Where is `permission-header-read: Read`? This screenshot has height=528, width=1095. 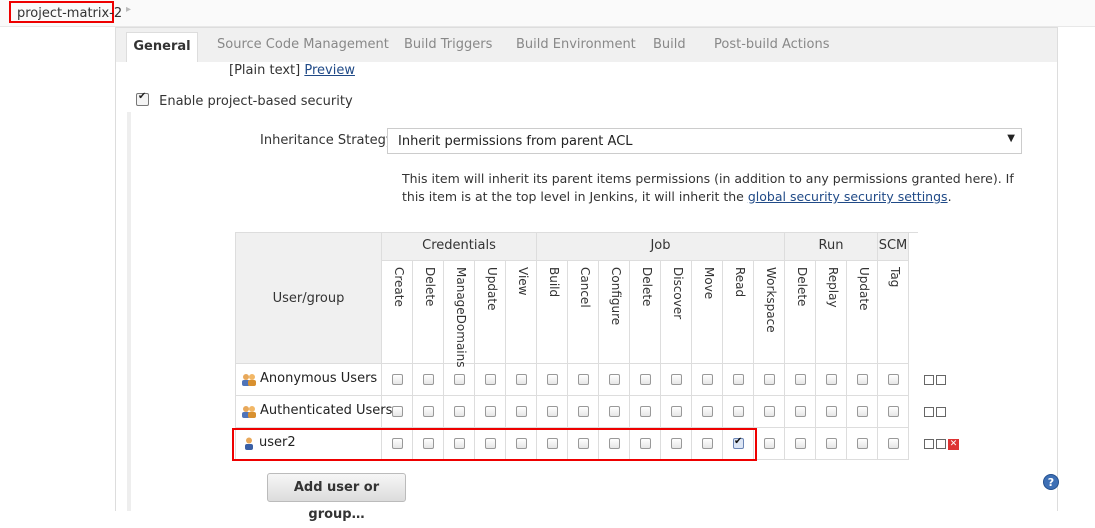
permission-header-read: Read is located at coordinates (738, 312).